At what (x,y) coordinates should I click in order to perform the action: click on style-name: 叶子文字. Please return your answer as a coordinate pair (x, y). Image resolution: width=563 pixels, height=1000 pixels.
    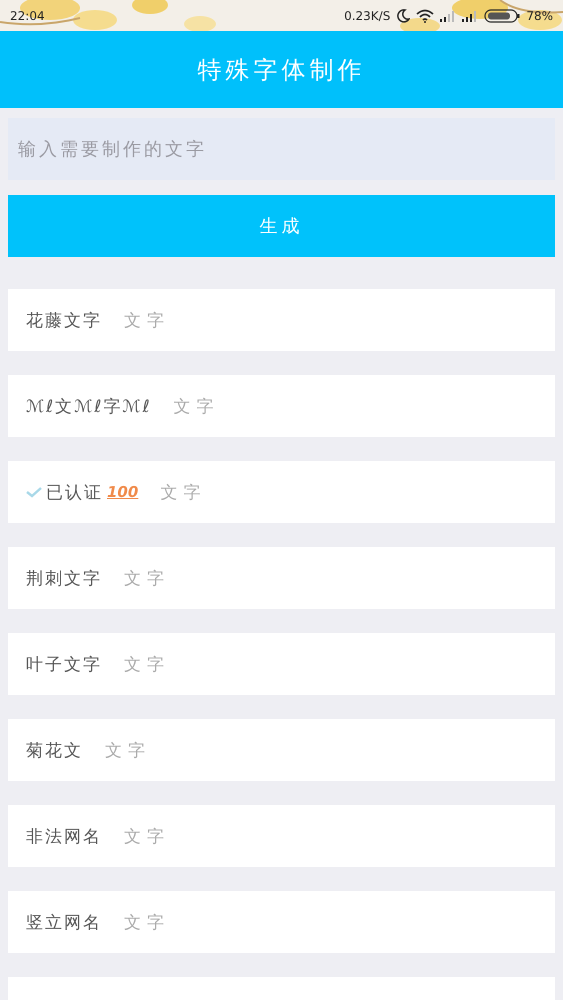
    Looking at the image, I should click on (64, 665).